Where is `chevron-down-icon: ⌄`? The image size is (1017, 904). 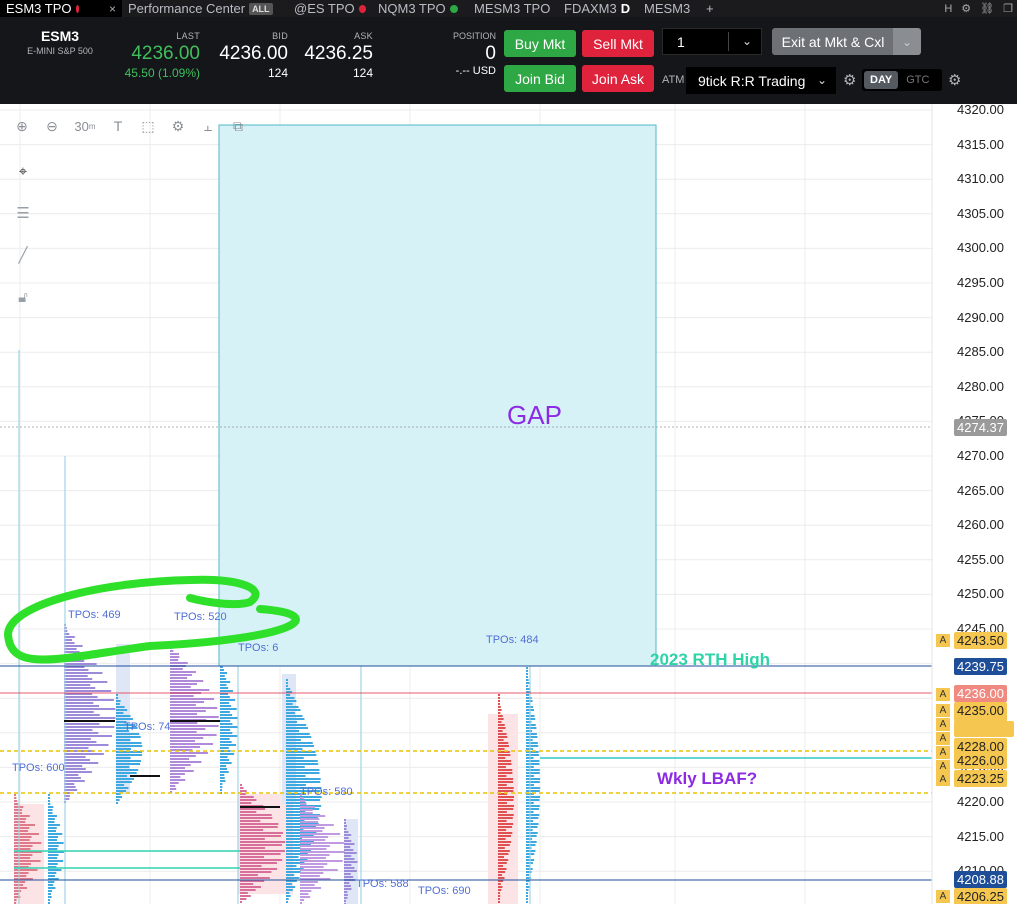
chevron-down-icon: ⌄ is located at coordinates (746, 41).